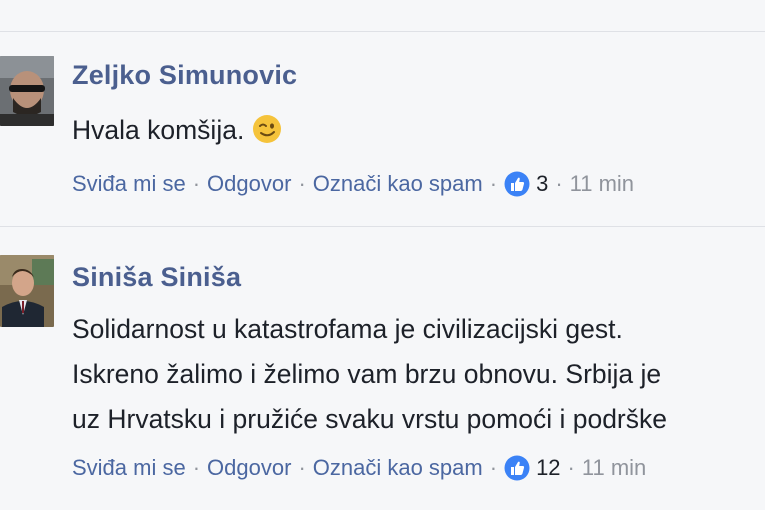 The width and height of the screenshot is (765, 510). I want to click on like-count: 12, so click(548, 468).